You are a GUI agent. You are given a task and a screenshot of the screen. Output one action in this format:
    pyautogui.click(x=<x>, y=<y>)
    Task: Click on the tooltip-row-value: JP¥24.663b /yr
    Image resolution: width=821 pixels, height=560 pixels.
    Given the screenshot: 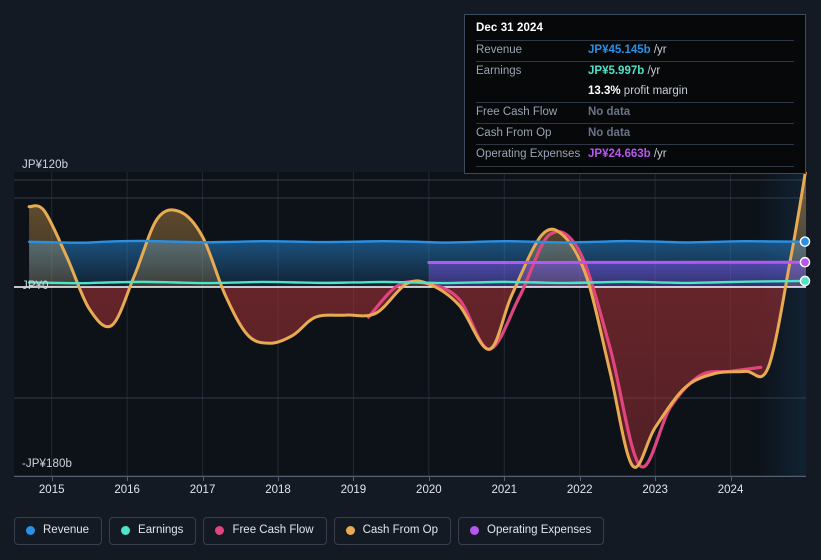 What is the action you would take?
    pyautogui.click(x=627, y=154)
    